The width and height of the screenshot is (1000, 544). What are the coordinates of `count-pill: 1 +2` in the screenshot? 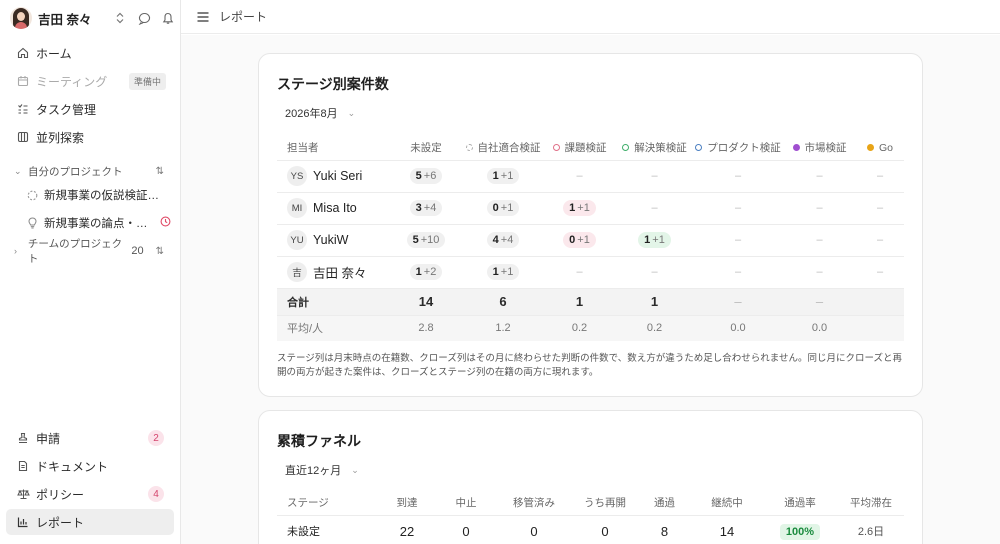 It's located at (426, 272).